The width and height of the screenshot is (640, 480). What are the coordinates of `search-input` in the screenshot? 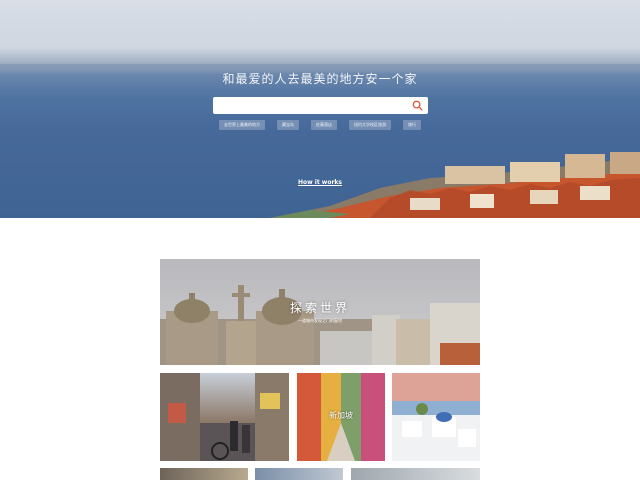 It's located at (310, 105).